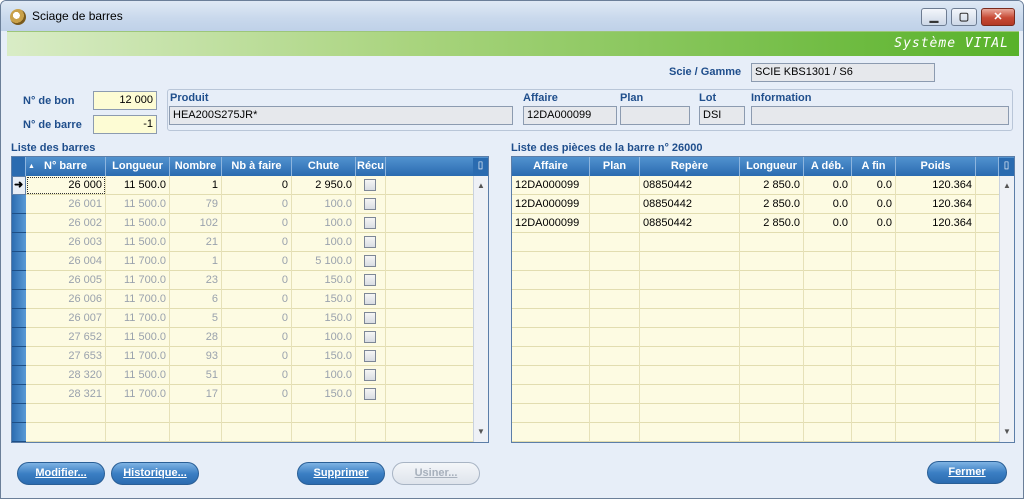  Describe the element at coordinates (843, 72) in the screenshot. I see `scie-field: SCIE KBS1301 / S6` at that location.